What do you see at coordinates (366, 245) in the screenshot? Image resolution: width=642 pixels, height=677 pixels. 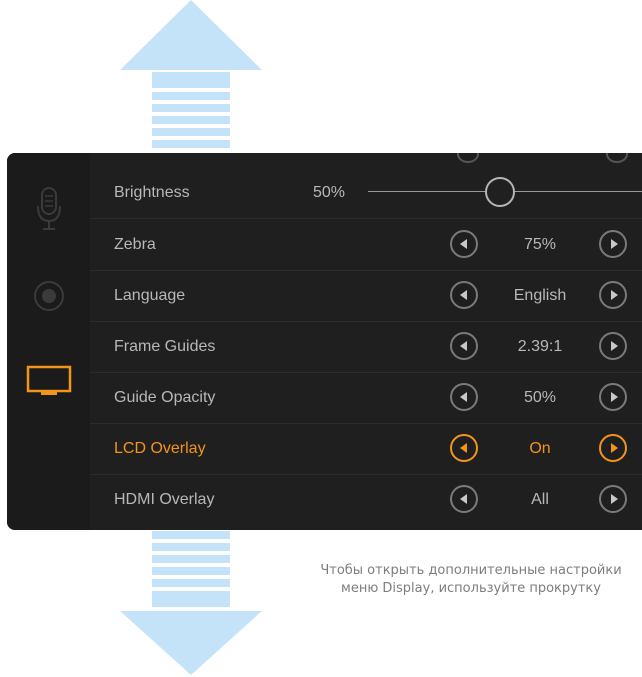 I see `zebra-row: Zebra 75%` at bounding box center [366, 245].